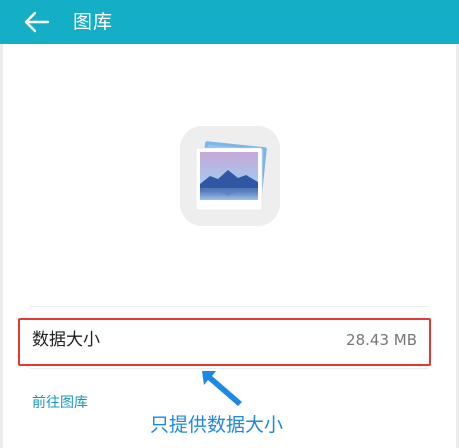 This screenshot has height=448, width=459. I want to click on page-title: 图库, so click(93, 22).